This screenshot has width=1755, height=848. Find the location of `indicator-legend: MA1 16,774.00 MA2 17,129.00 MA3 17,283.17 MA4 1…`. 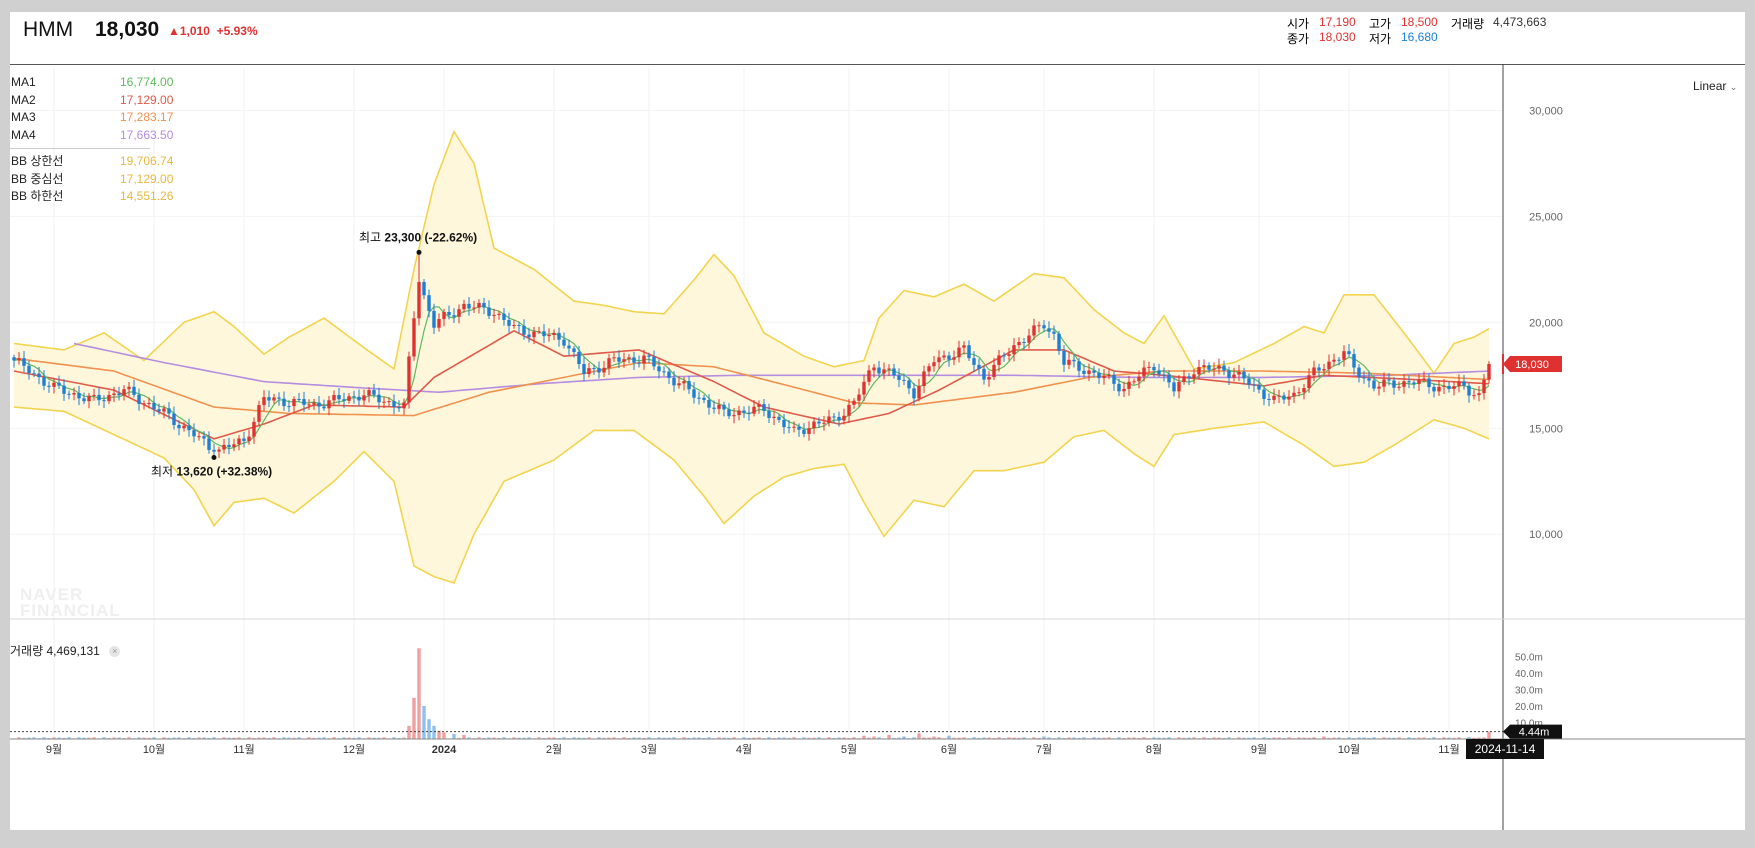

indicator-legend: MA1 16,774.00 MA2 17,129.00 MA3 17,283.17 MA4 1… is located at coordinates (95, 140).